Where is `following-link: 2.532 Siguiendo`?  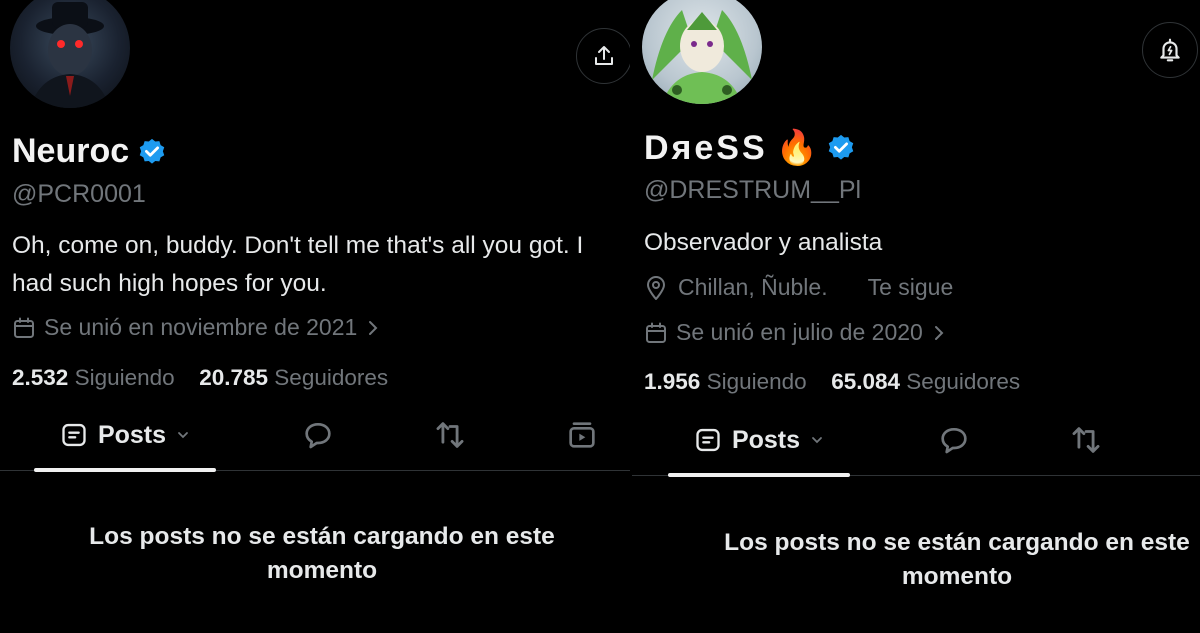 following-link: 2.532 Siguiendo is located at coordinates (93, 377).